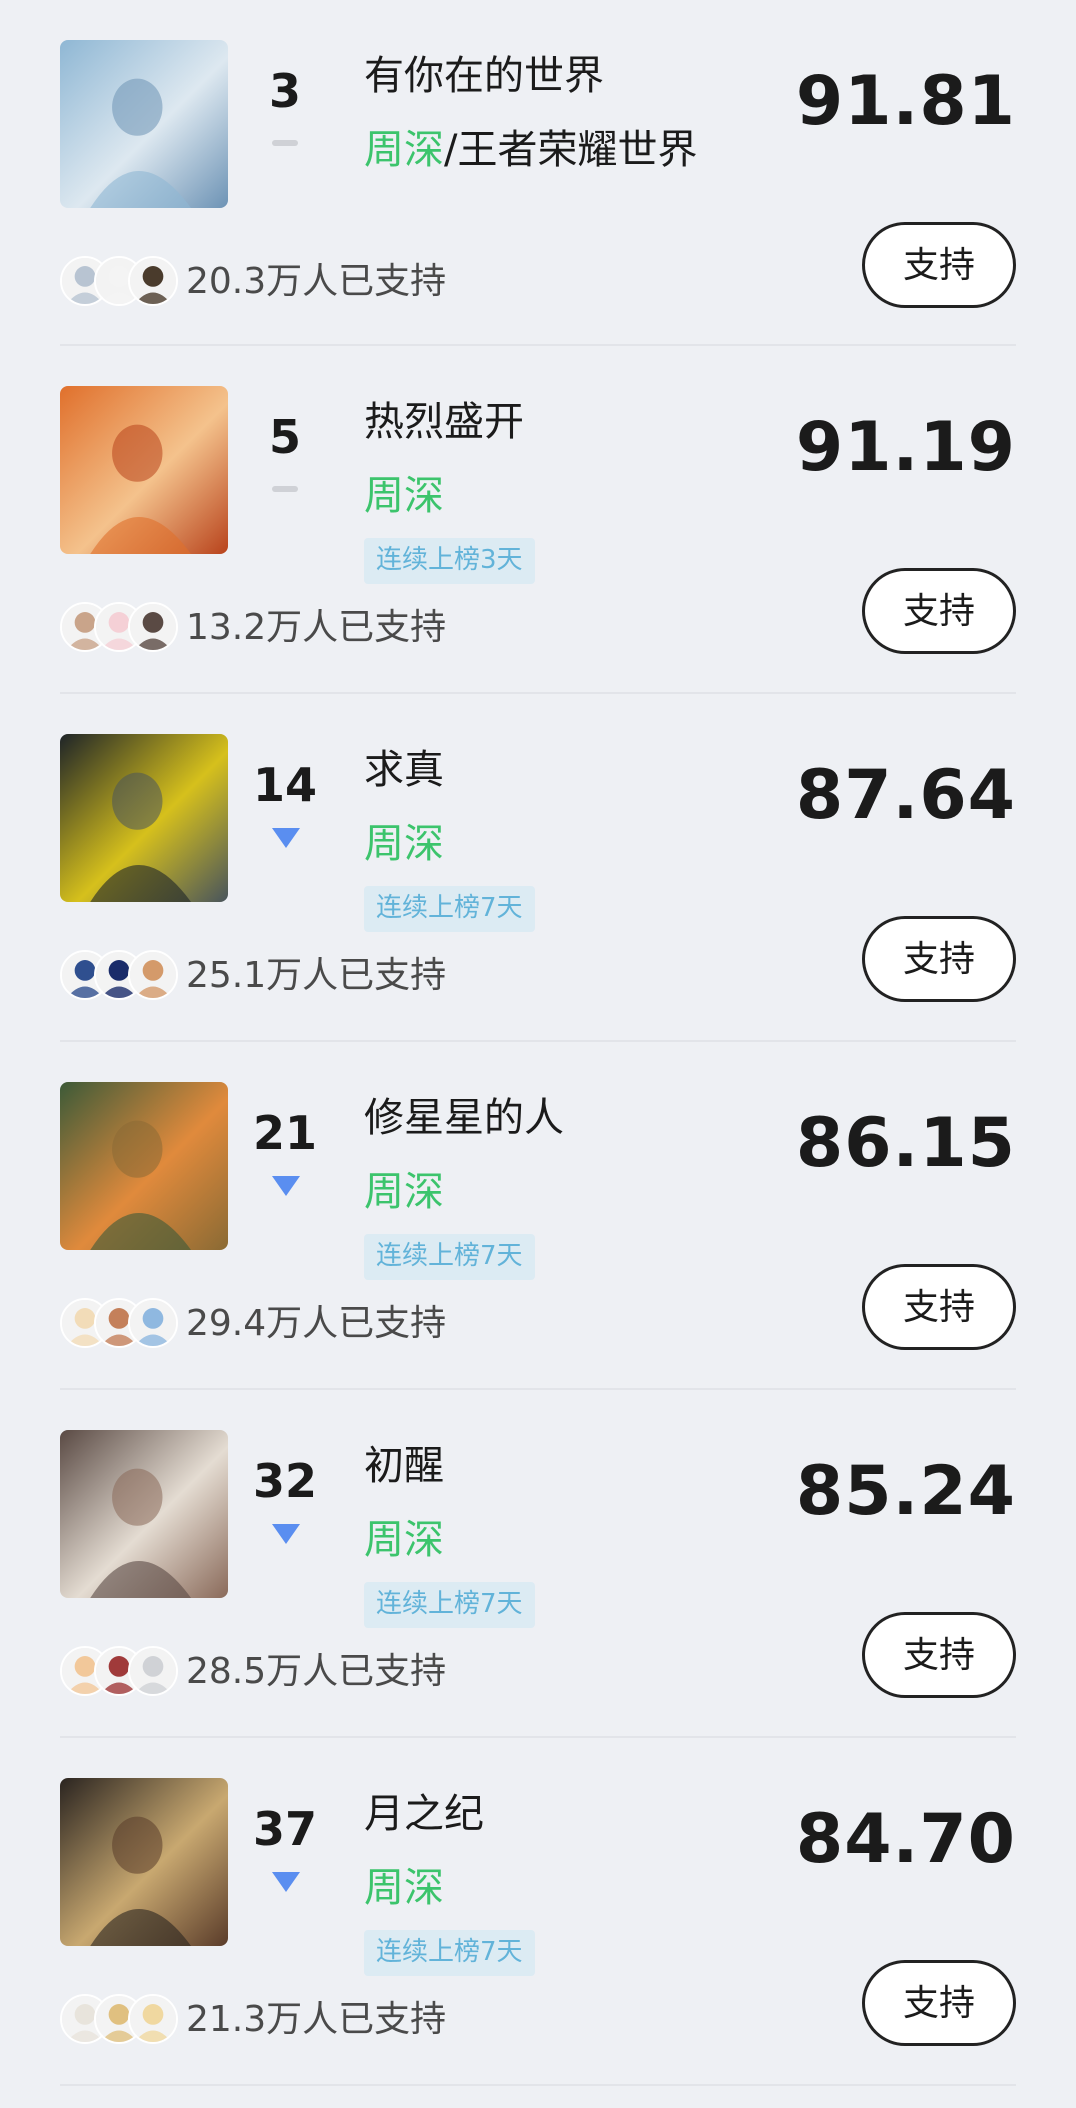  I want to click on song-title: 月之纪, so click(424, 1814).